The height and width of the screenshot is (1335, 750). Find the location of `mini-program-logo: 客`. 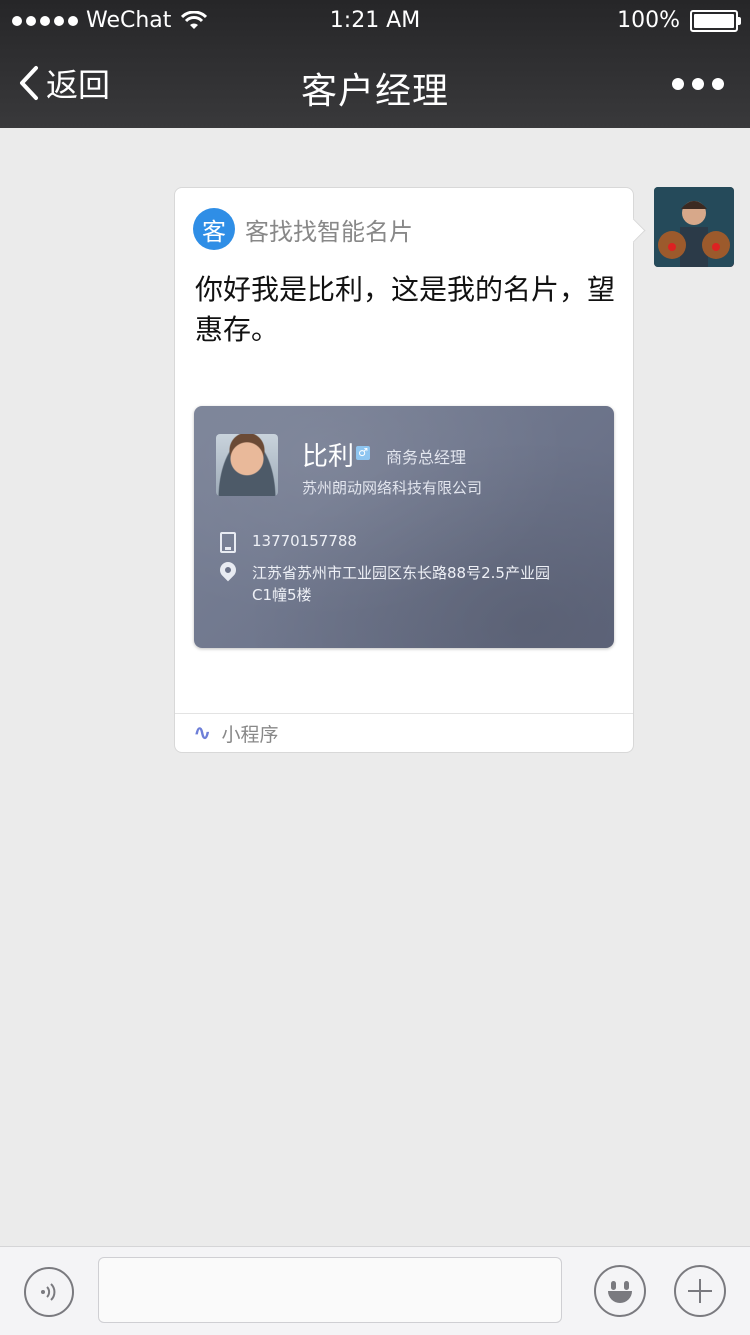

mini-program-logo: 客 is located at coordinates (214, 229).